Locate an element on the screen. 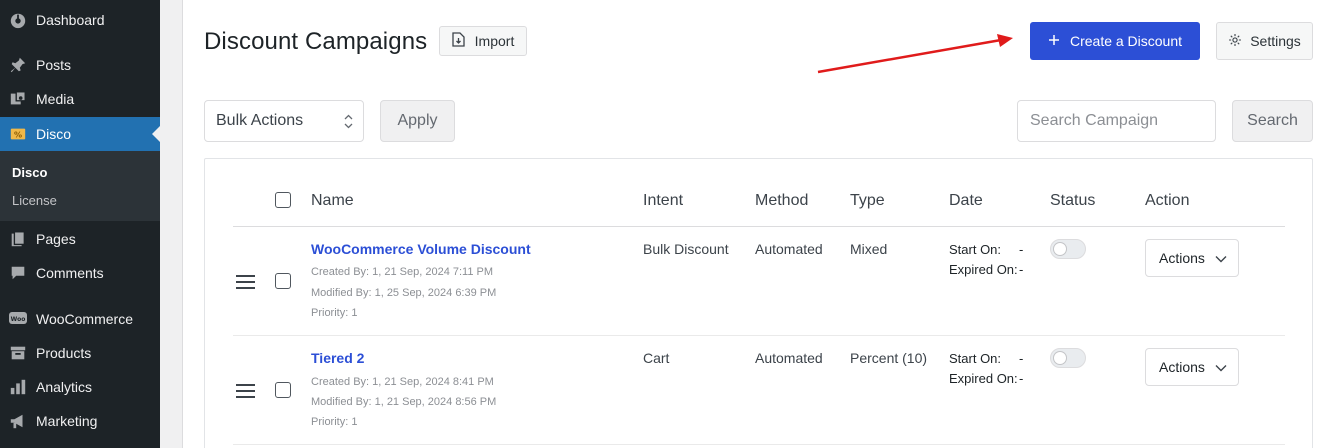 The height and width of the screenshot is (448, 1332). ticket-icon: % is located at coordinates (18, 134).